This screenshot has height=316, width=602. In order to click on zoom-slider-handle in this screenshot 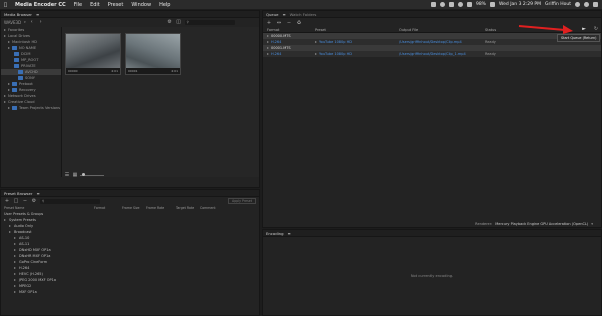, I will do `click(83, 174)`.